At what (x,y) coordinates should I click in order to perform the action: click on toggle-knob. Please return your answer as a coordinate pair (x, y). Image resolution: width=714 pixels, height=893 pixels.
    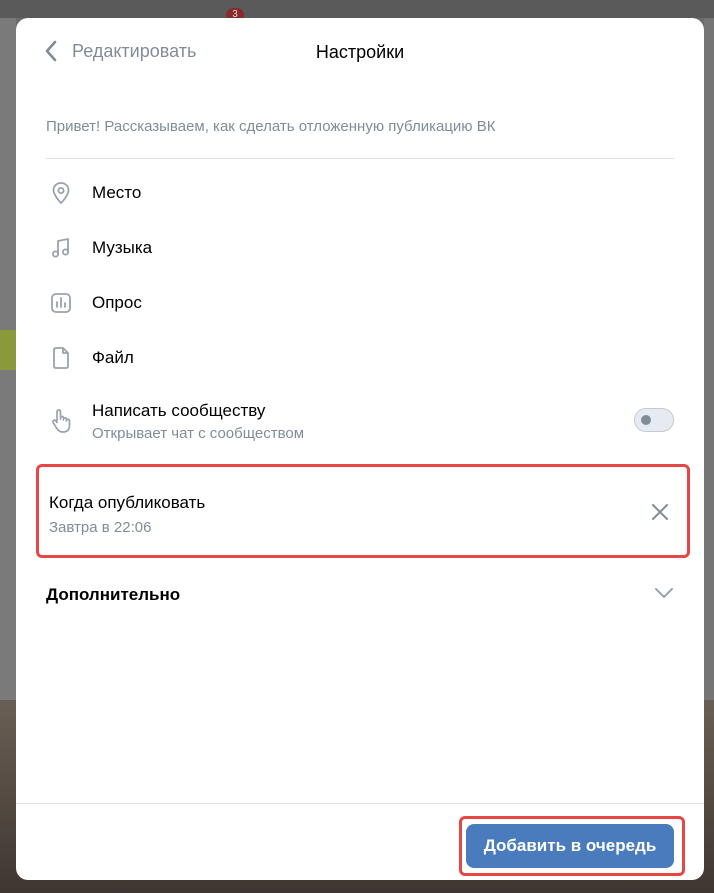
    Looking at the image, I should click on (646, 420).